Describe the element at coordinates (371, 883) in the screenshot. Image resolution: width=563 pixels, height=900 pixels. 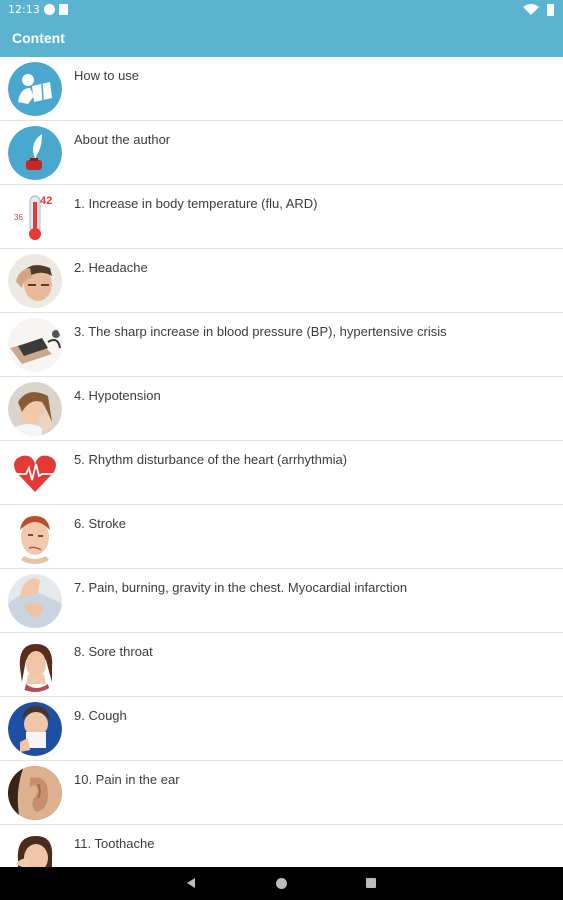
I see `nav-recents-icon` at that location.